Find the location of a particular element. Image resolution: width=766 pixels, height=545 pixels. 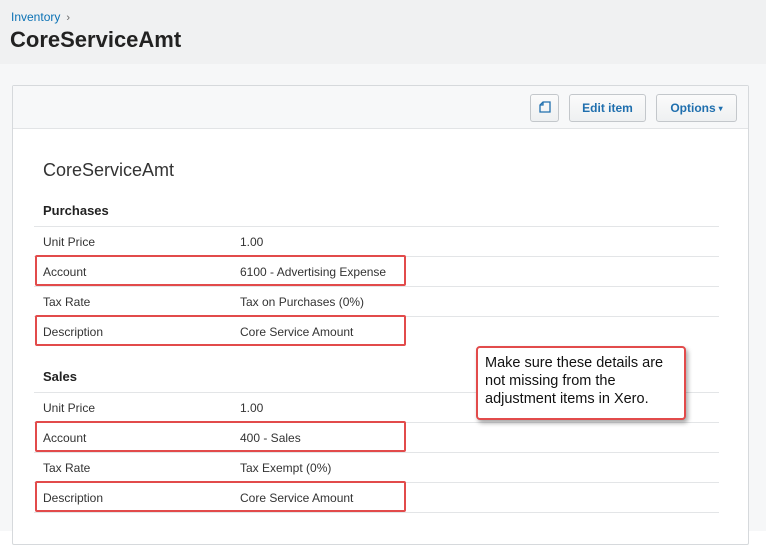

copy-button is located at coordinates (544, 108).